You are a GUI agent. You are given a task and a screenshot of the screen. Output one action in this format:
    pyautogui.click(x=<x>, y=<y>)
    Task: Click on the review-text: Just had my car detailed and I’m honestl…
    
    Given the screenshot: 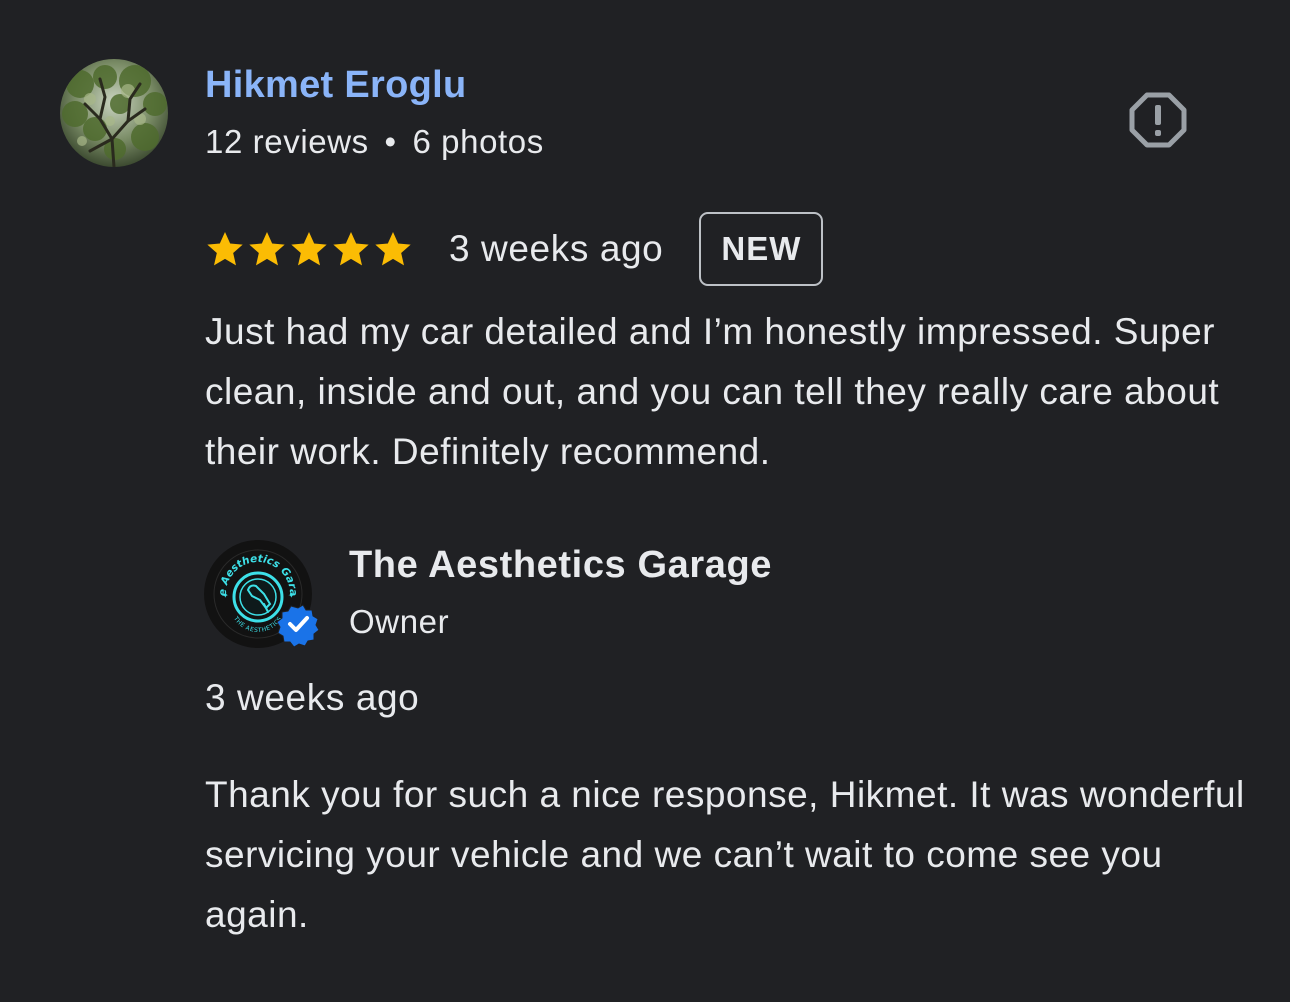 What is the action you would take?
    pyautogui.click(x=712, y=391)
    